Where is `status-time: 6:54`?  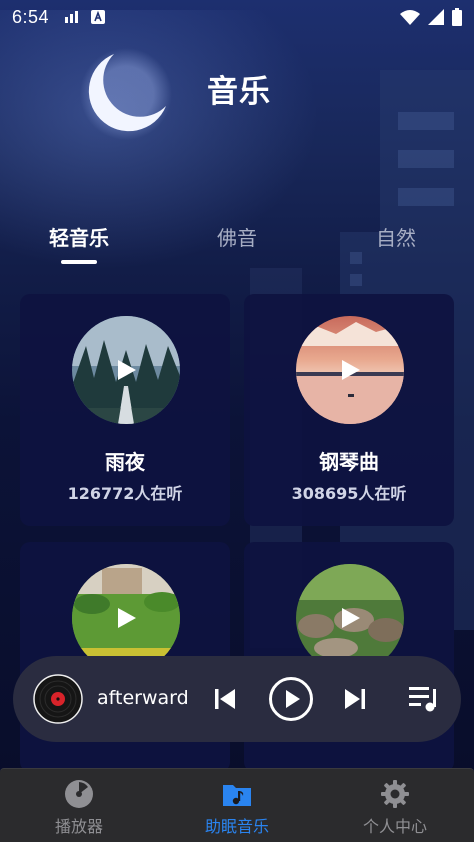 status-time: 6:54 is located at coordinates (31, 16).